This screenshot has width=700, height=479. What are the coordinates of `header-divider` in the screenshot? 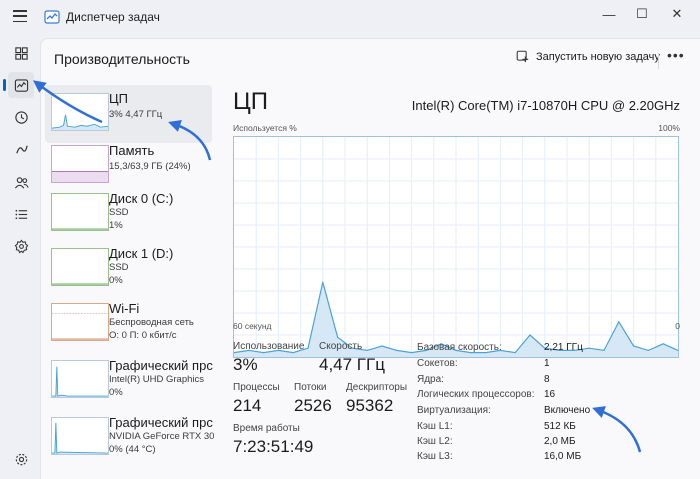 It's located at (658, 61).